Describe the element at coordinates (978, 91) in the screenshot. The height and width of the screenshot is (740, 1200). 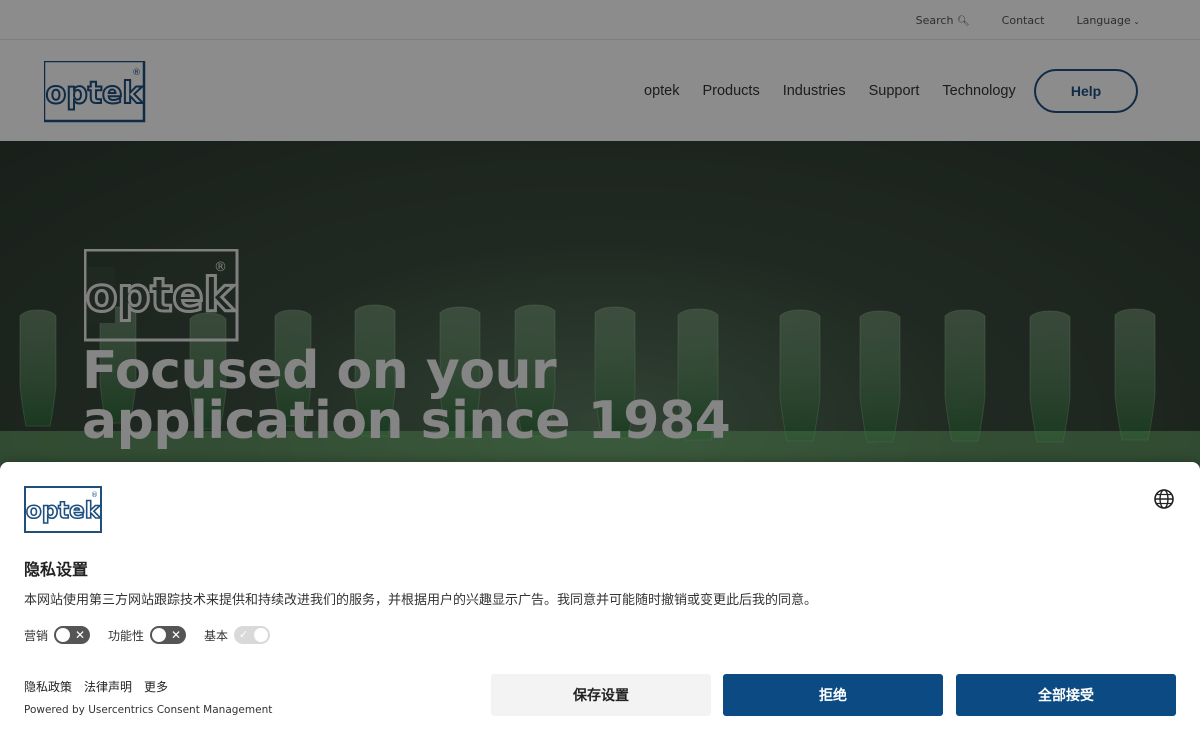
I see `nav-item-technology: Technology` at that location.